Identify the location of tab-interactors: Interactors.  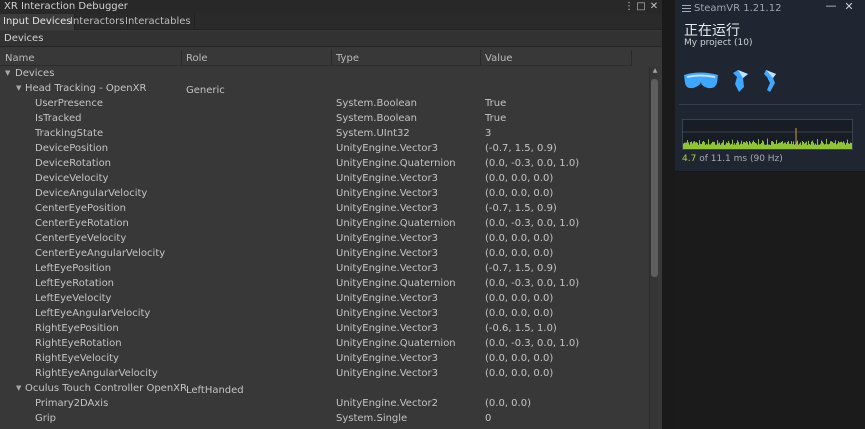
(98, 22).